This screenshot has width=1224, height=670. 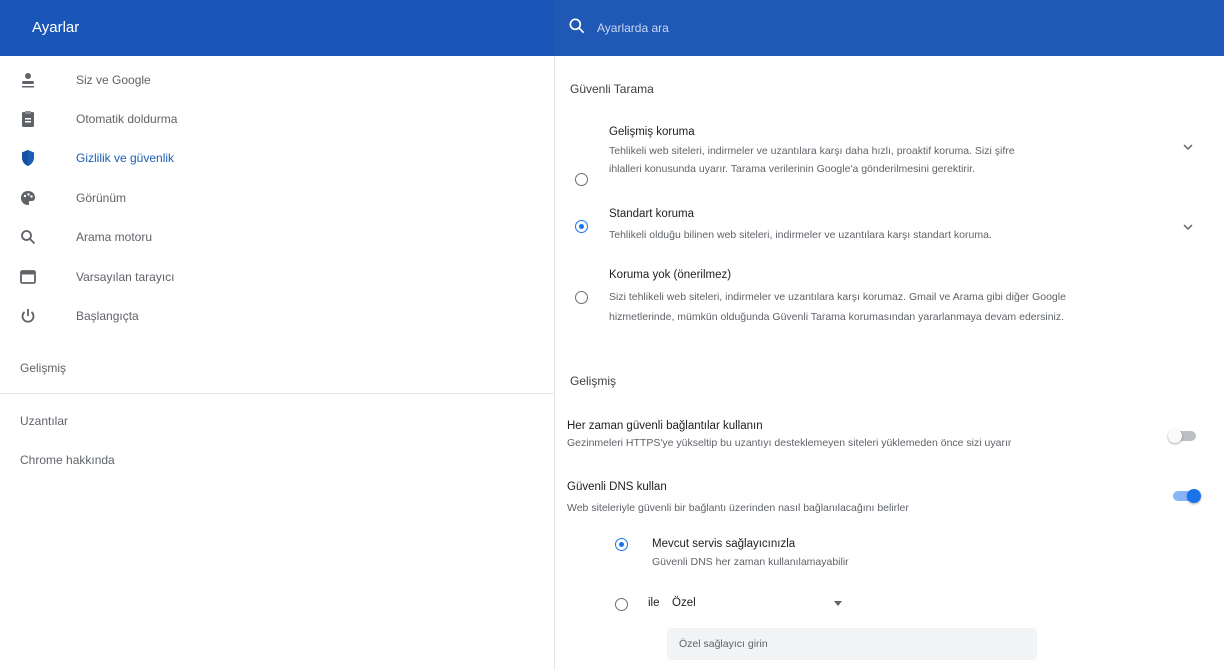 I want to click on top-bar: Ayarlar, so click(x=612, y=28).